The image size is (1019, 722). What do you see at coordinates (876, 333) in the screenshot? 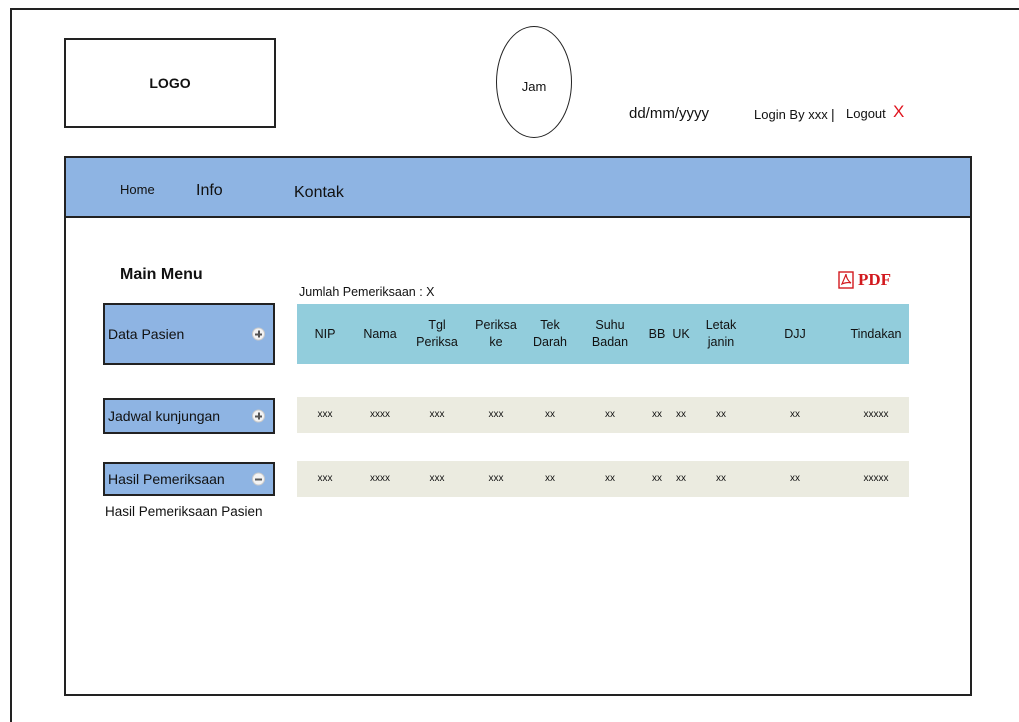
I see `header-tindakan: Tindakan` at bounding box center [876, 333].